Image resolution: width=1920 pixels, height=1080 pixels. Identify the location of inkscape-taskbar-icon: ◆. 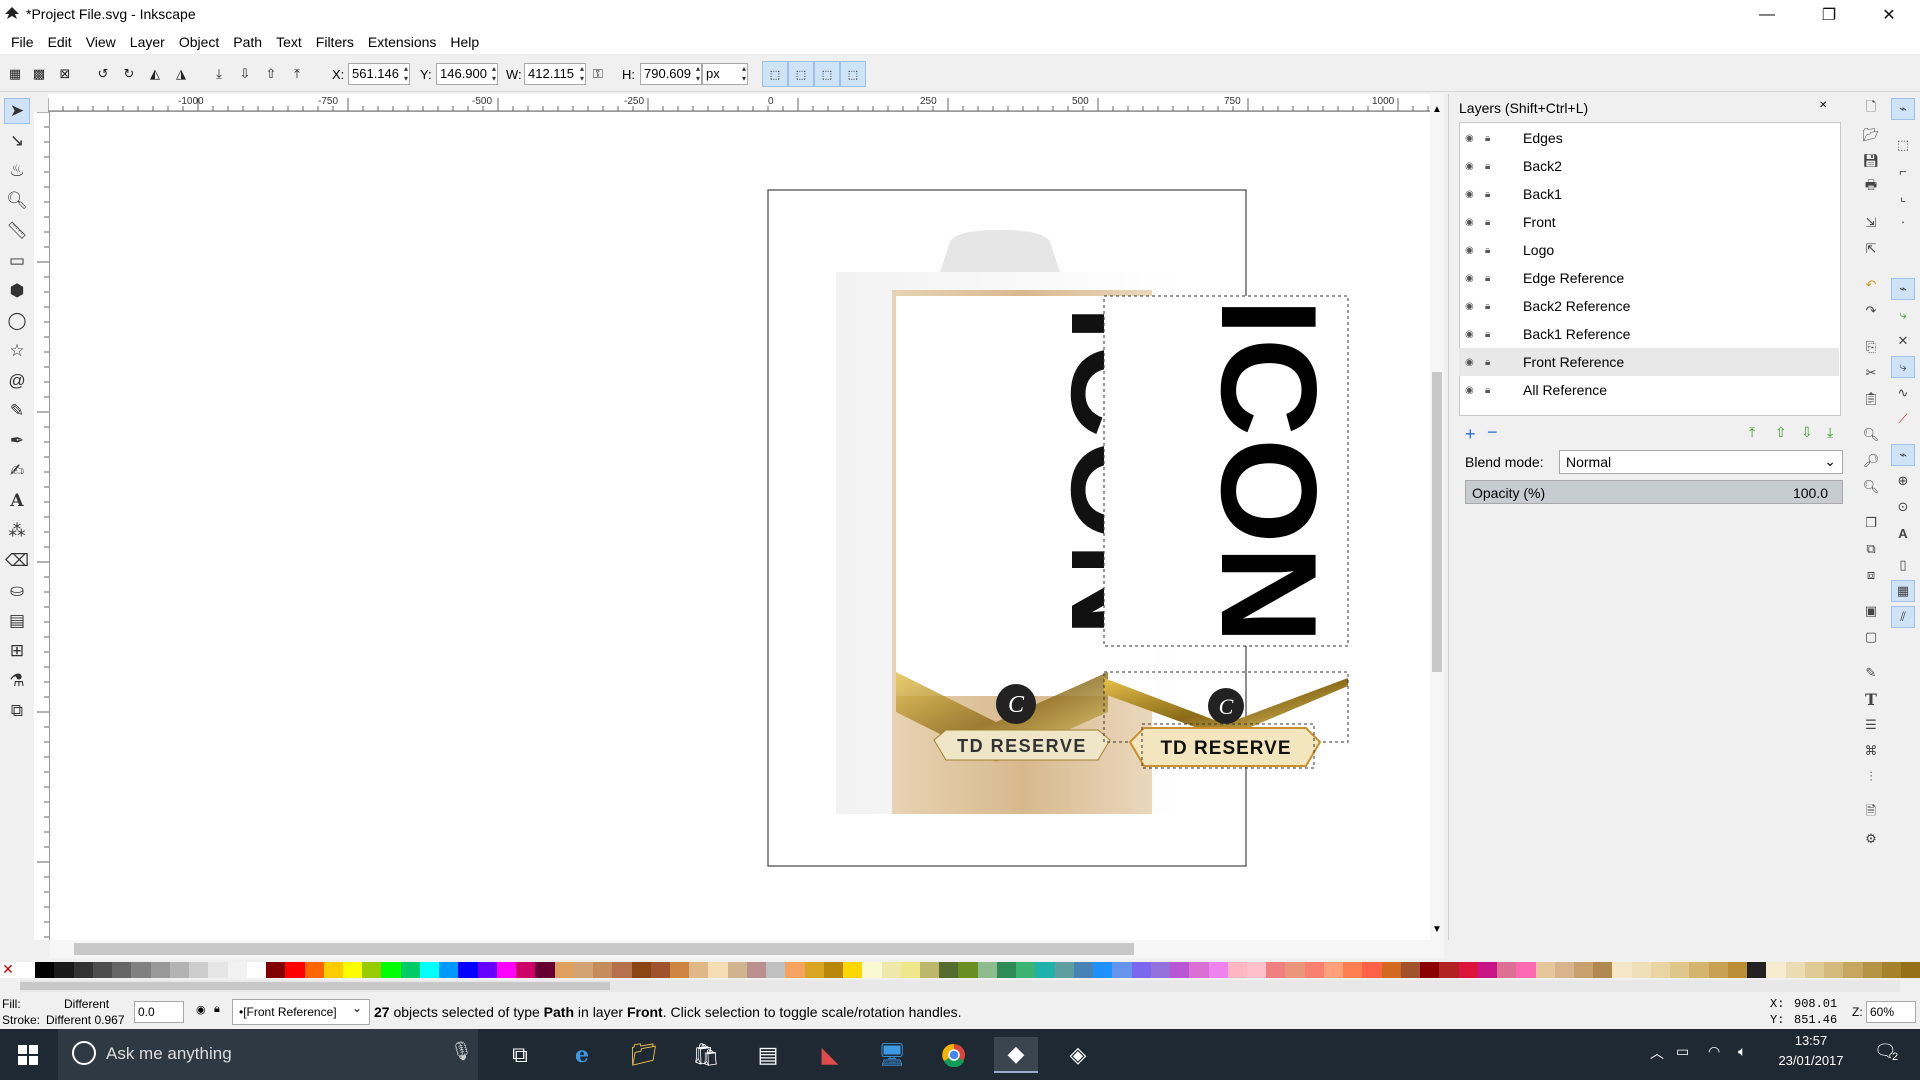
(1016, 1055).